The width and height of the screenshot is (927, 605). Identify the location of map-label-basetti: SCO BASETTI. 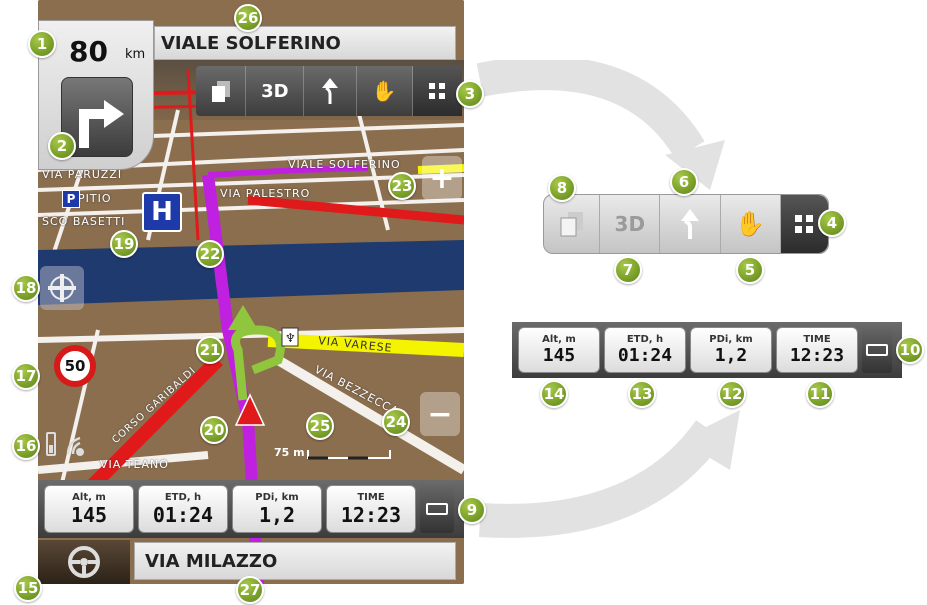
(84, 221).